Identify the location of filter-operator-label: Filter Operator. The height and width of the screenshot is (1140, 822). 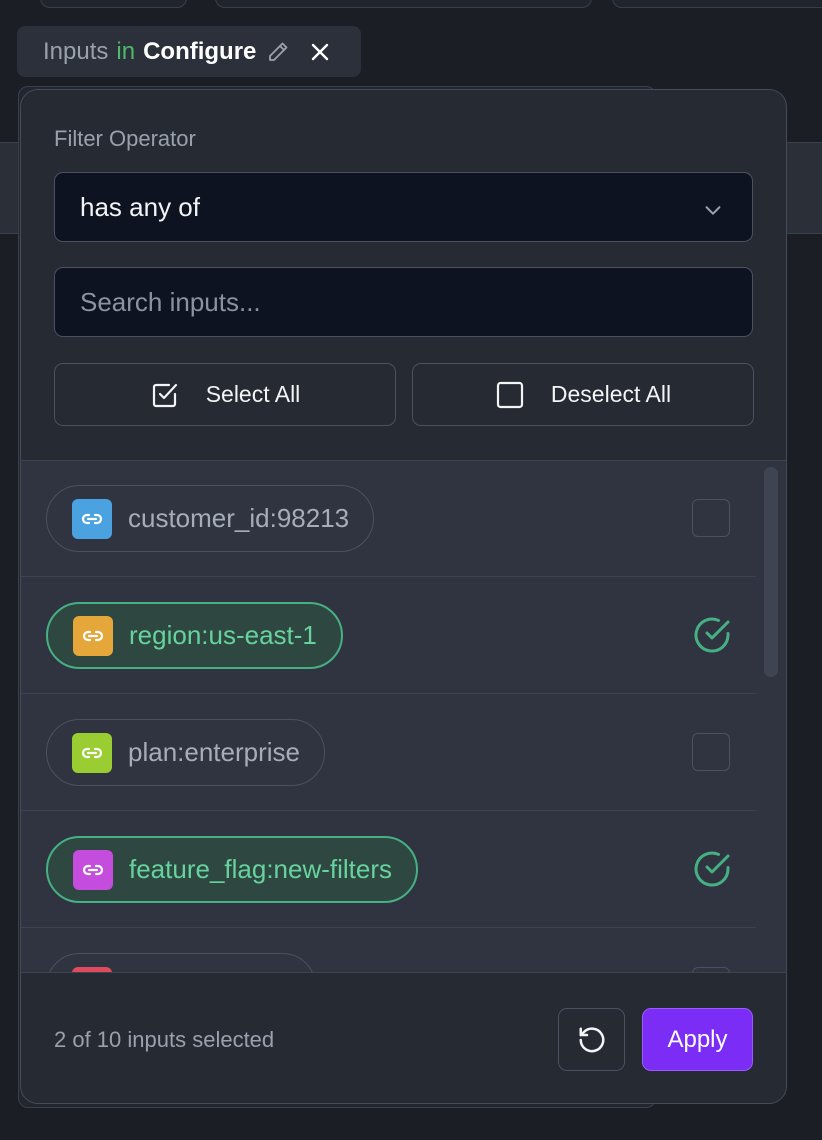
(125, 138).